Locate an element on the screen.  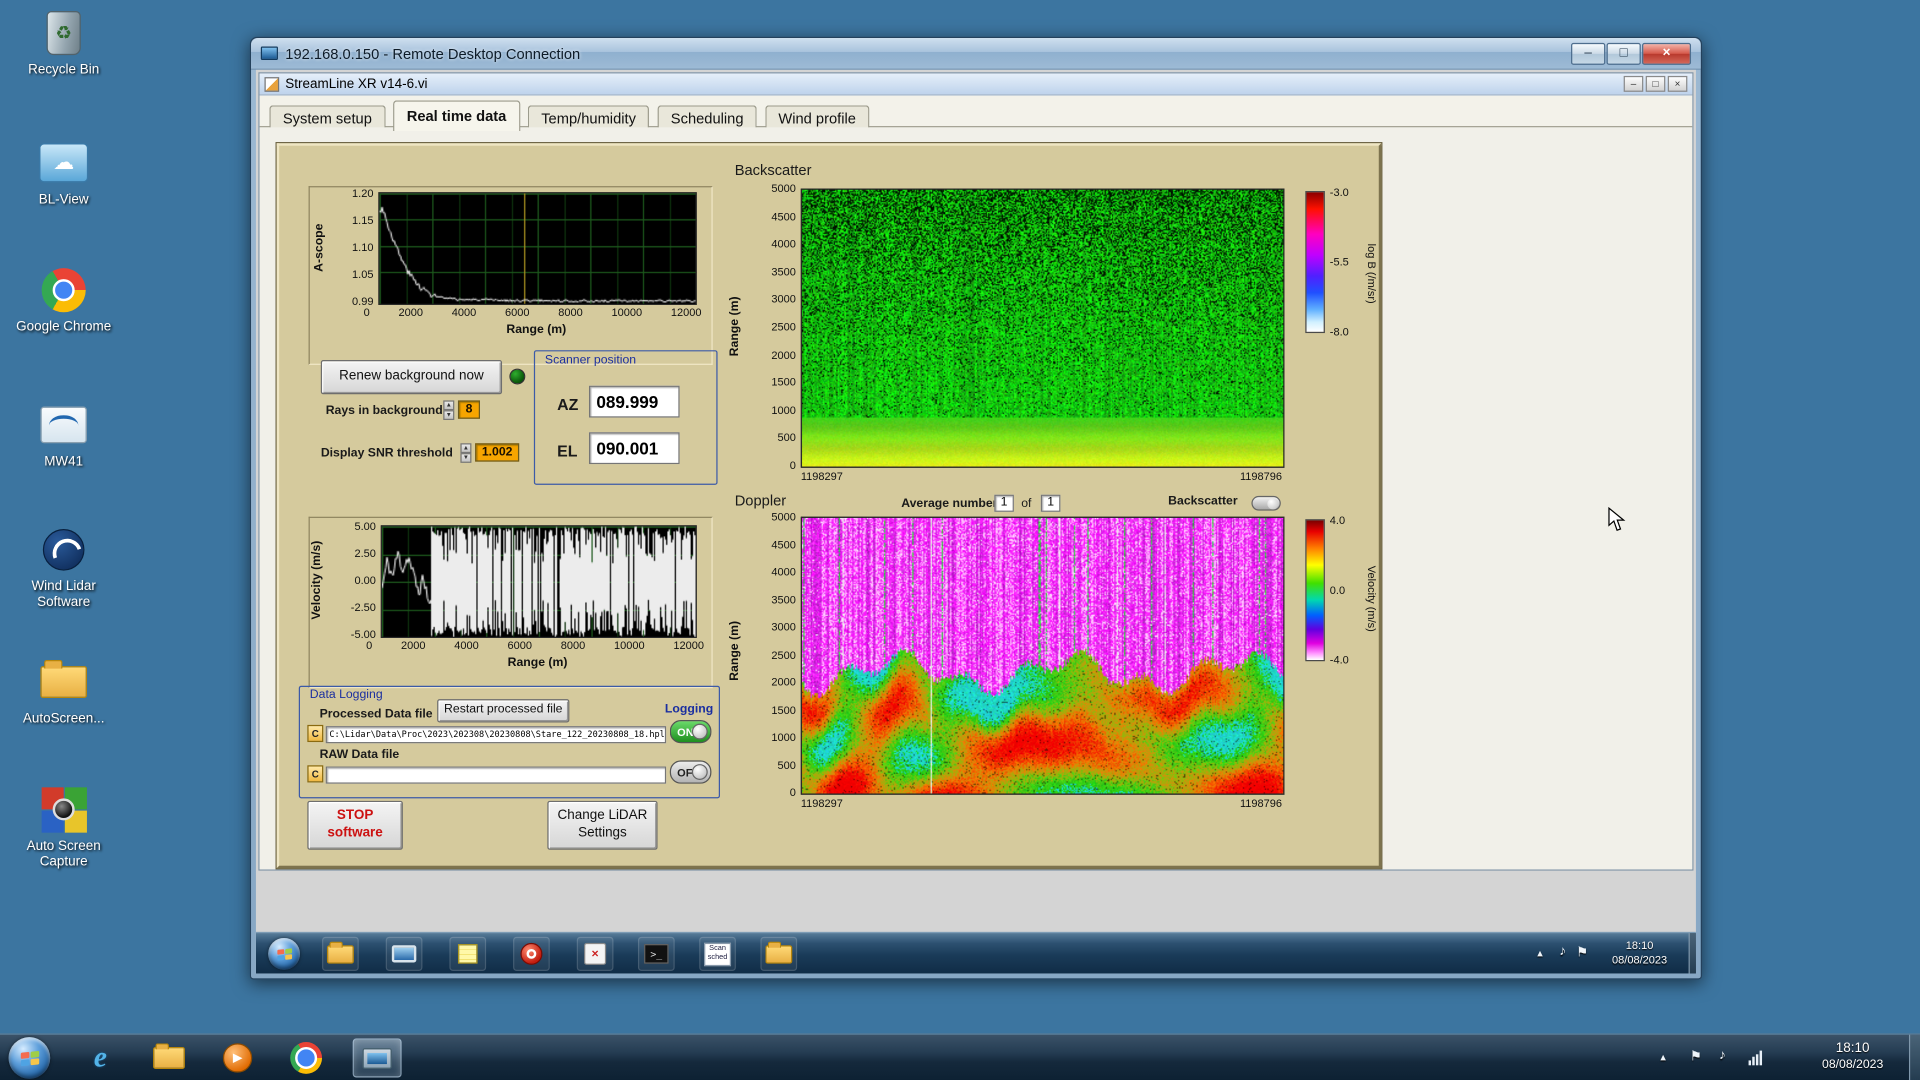
action-center-icon: ⚑ is located at coordinates (1696, 1056).